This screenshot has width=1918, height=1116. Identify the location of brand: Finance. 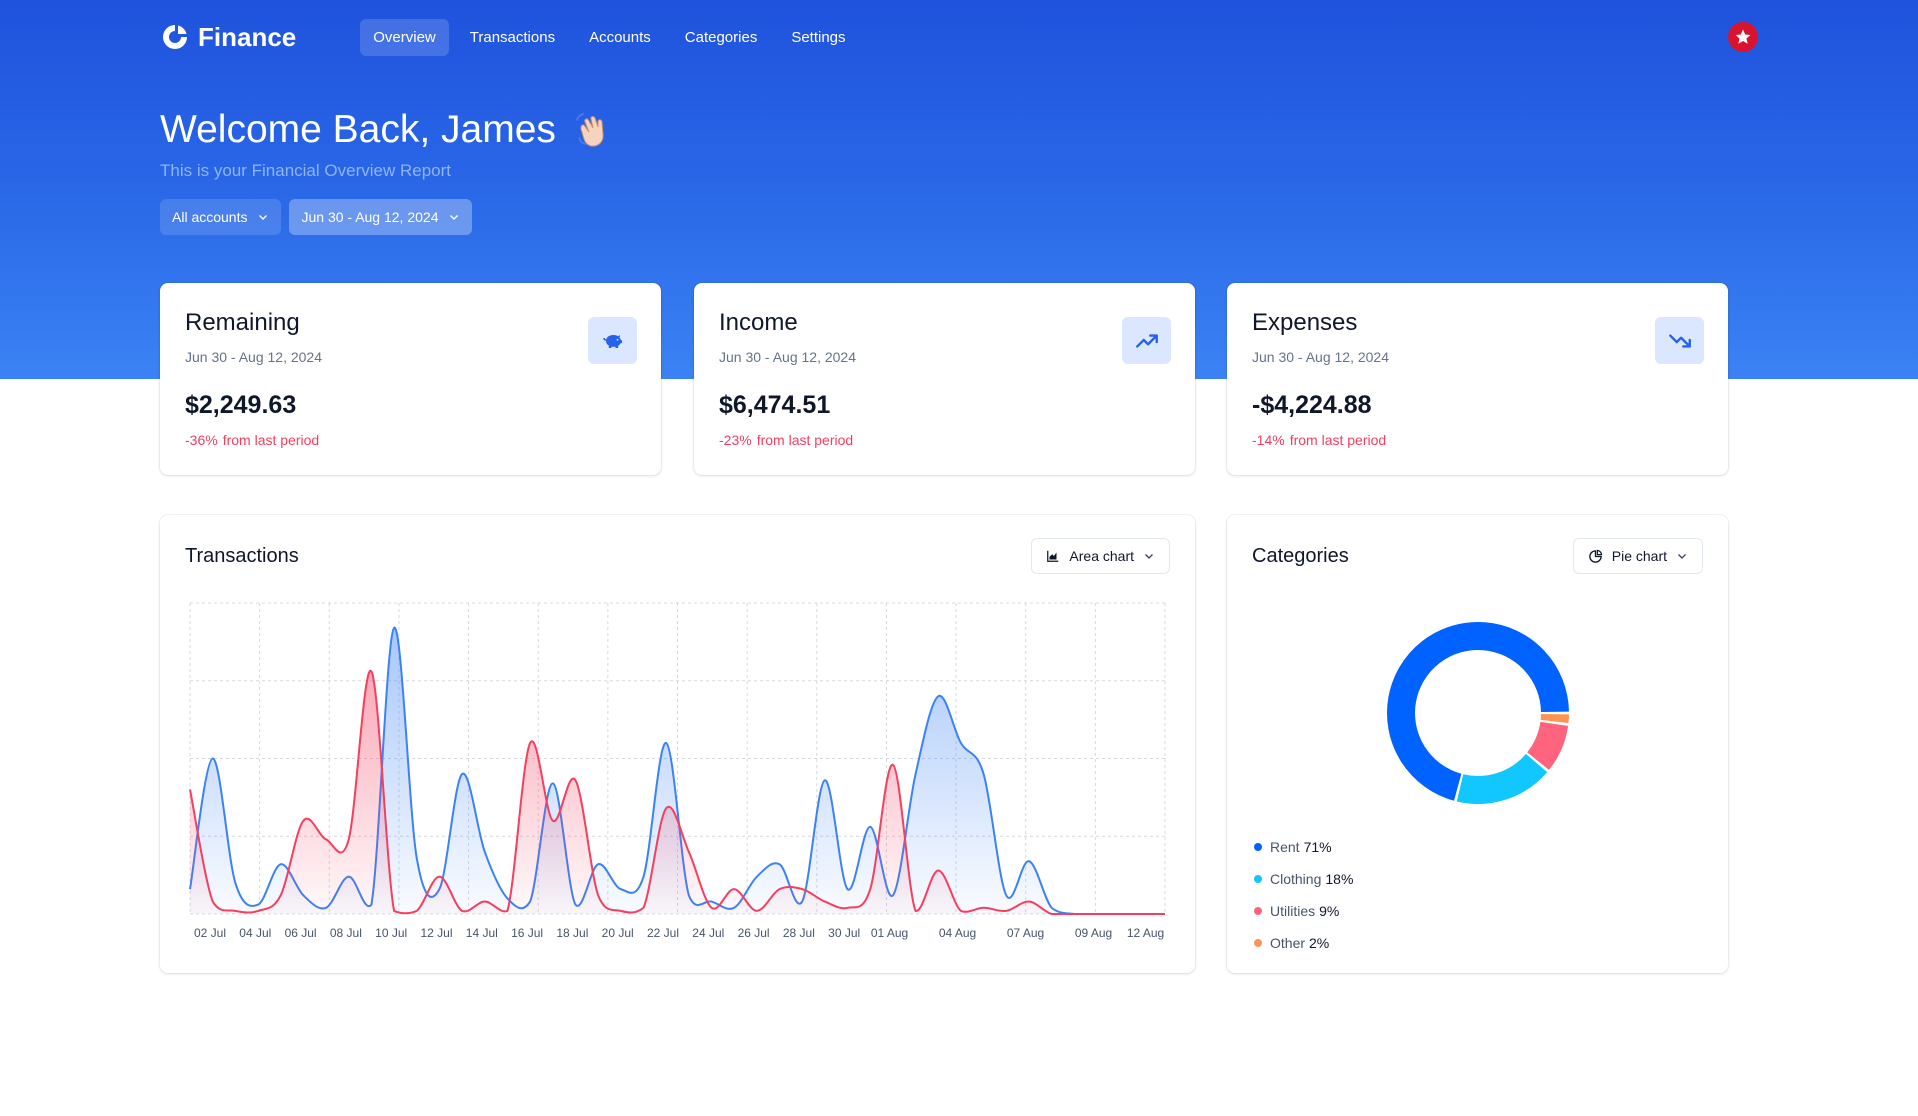
(228, 37).